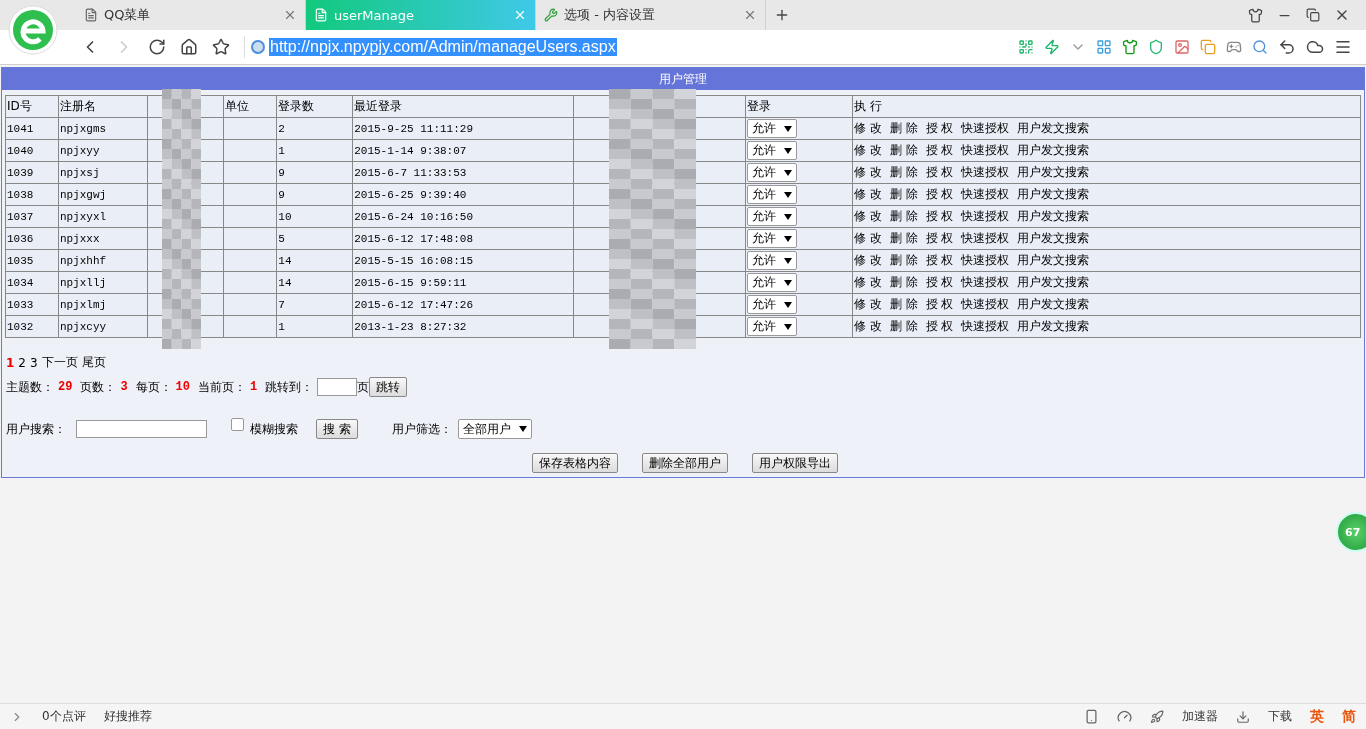  What do you see at coordinates (91, 15) in the screenshot?
I see `page-icon` at bounding box center [91, 15].